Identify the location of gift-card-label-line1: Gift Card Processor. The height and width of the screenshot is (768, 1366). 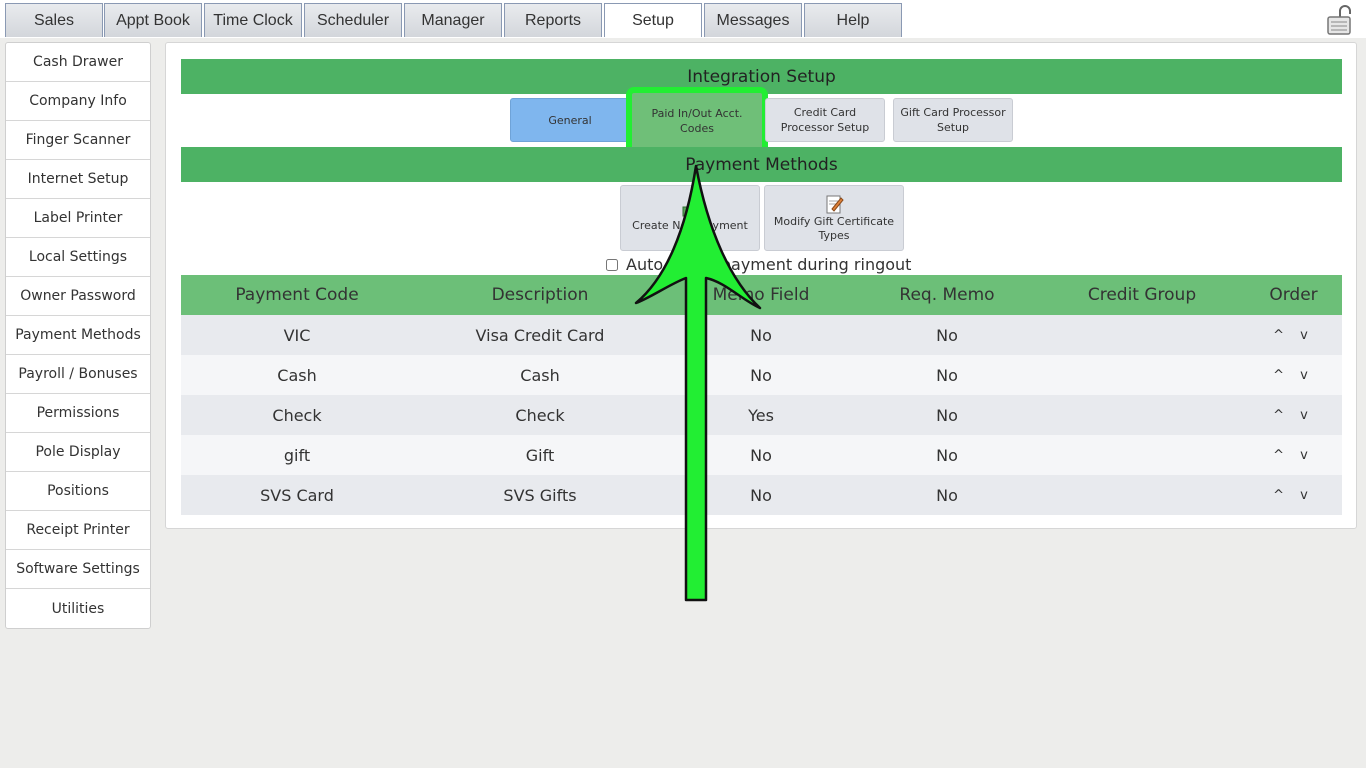
(953, 112).